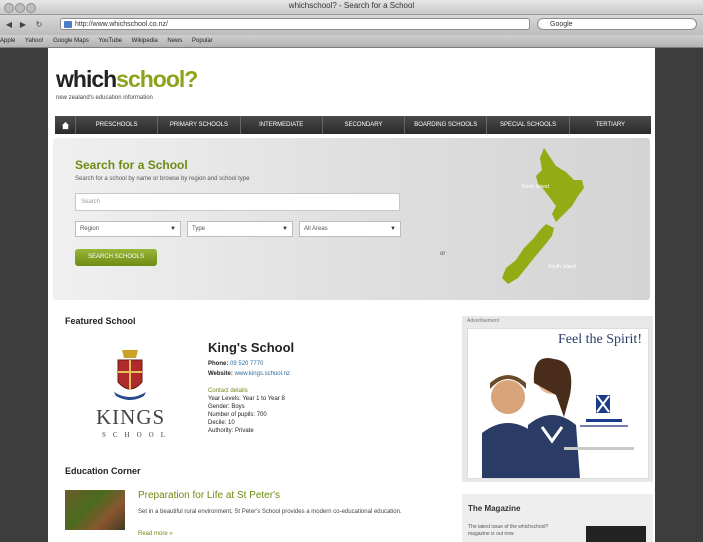  What do you see at coordinates (558, 418) in the screenshot?
I see `ad-children-illustration` at bounding box center [558, 418].